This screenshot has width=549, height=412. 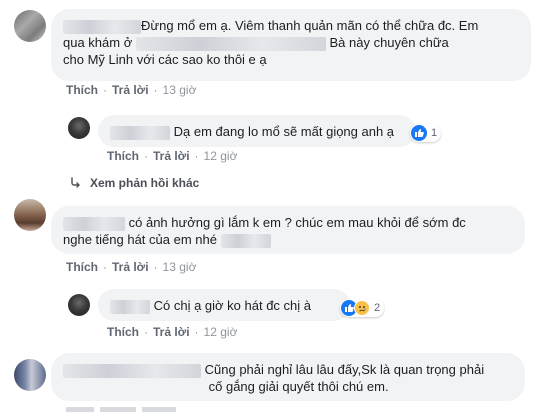 What do you see at coordinates (377, 308) in the screenshot?
I see `reaction-count: 2` at bounding box center [377, 308].